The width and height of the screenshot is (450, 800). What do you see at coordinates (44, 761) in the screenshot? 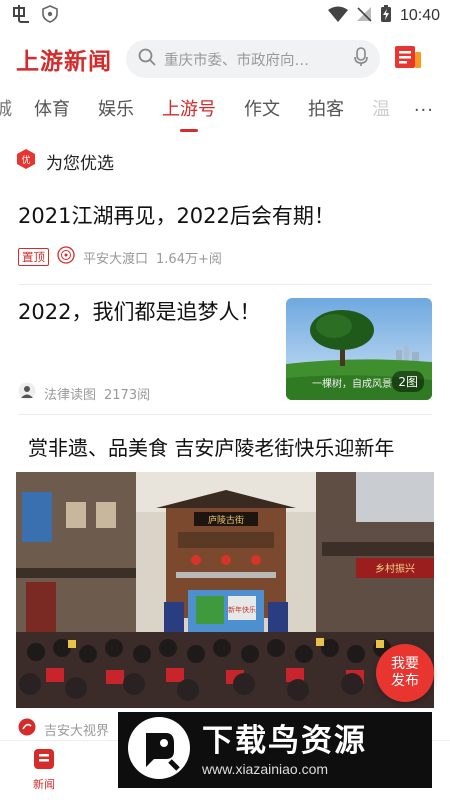
I see `news-tab-icon` at bounding box center [44, 761].